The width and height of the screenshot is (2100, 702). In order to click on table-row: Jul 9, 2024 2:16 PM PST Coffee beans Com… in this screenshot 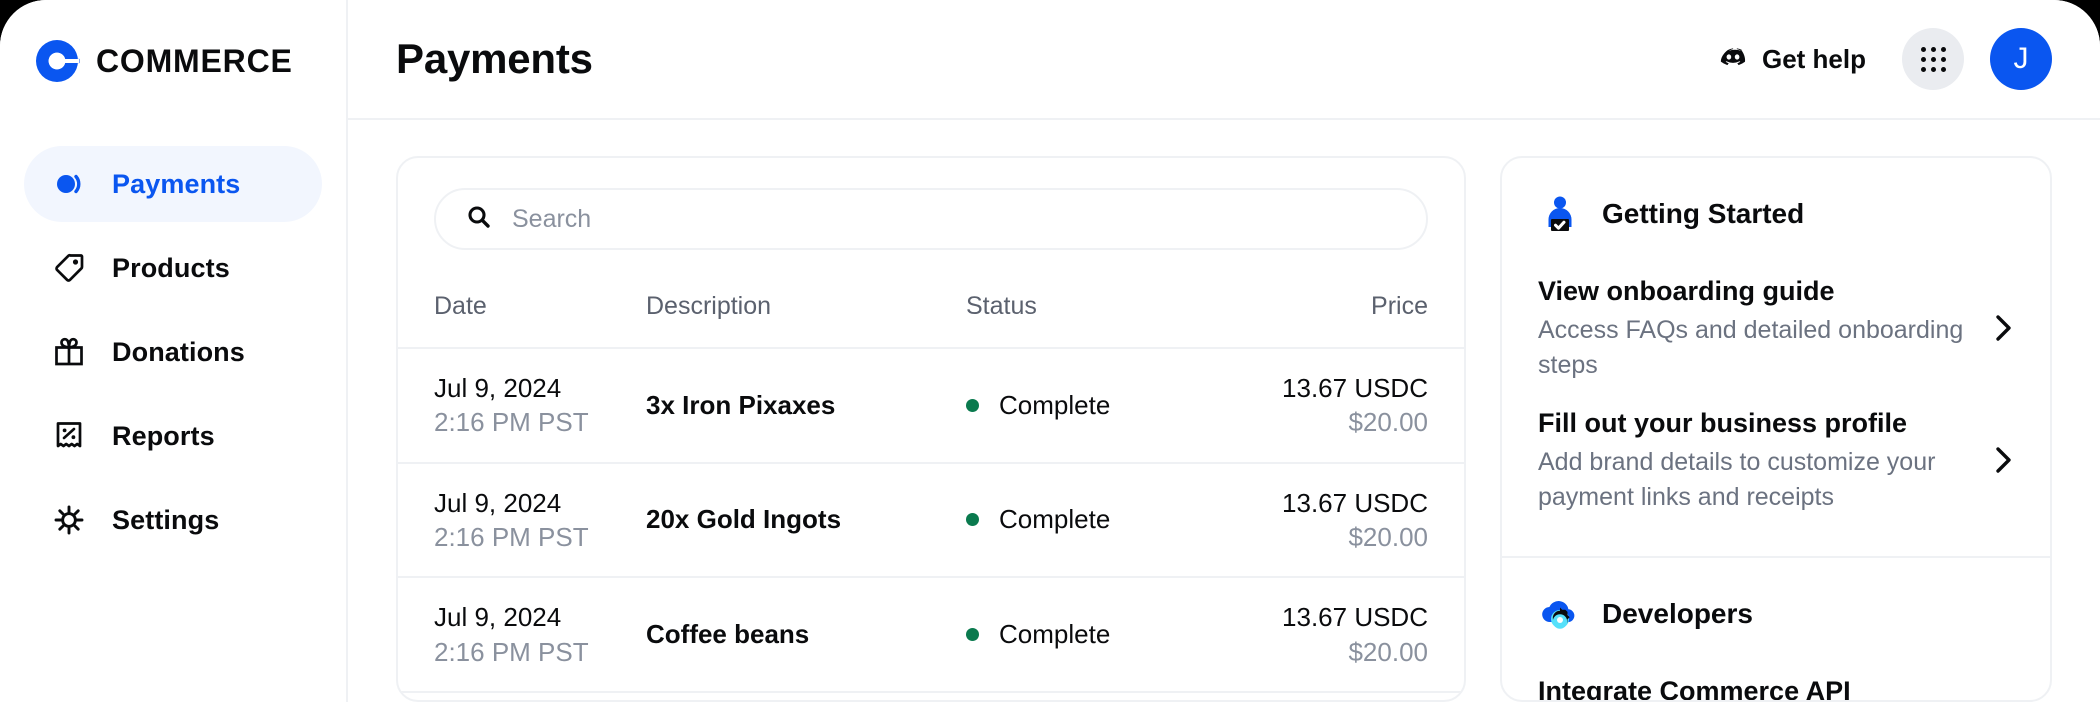, I will do `click(931, 635)`.